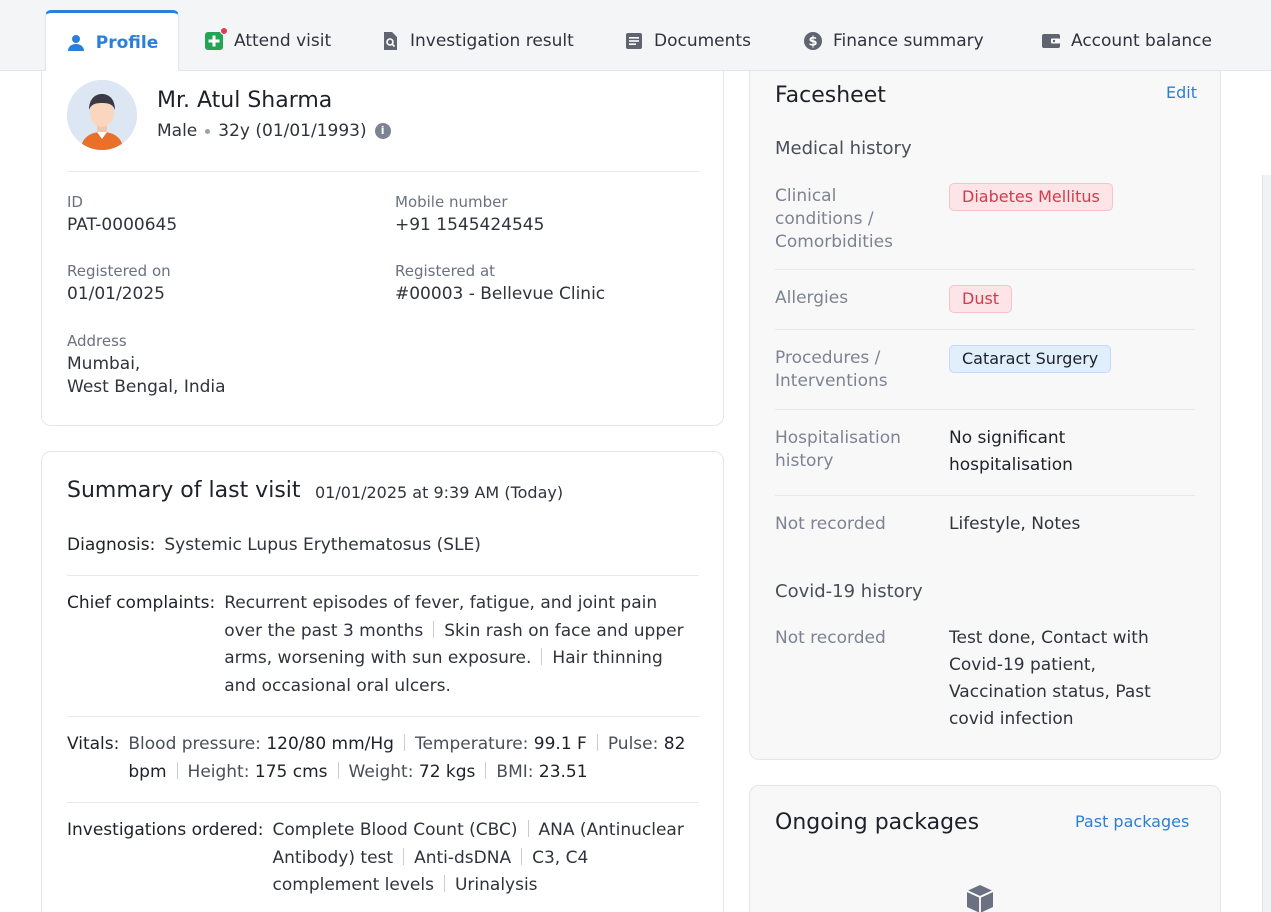  What do you see at coordinates (165, 830) in the screenshot?
I see `investigations-label: Investigations ordered:` at bounding box center [165, 830].